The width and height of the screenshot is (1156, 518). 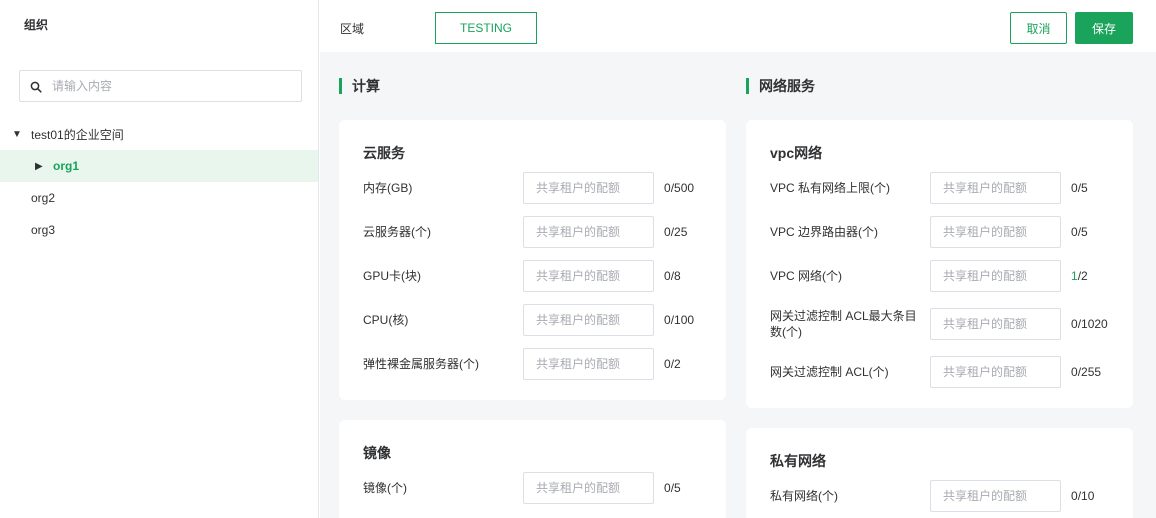 What do you see at coordinates (995, 188) in the screenshot?
I see `quota-input-vpc-limit` at bounding box center [995, 188].